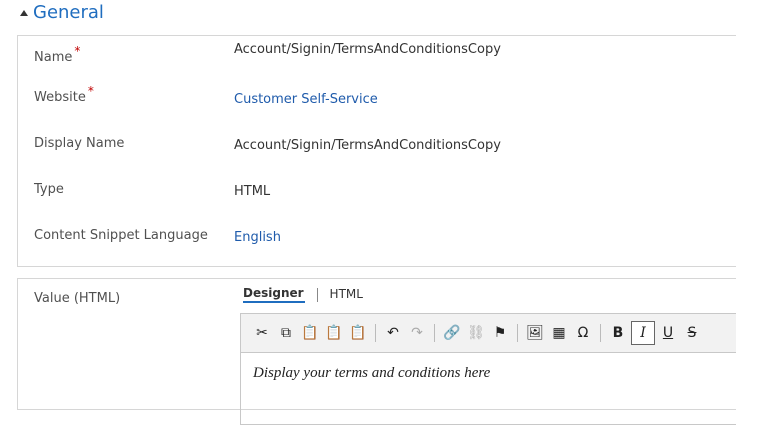  Describe the element at coordinates (334, 333) in the screenshot. I see `paste-text-icon: 📋` at that location.